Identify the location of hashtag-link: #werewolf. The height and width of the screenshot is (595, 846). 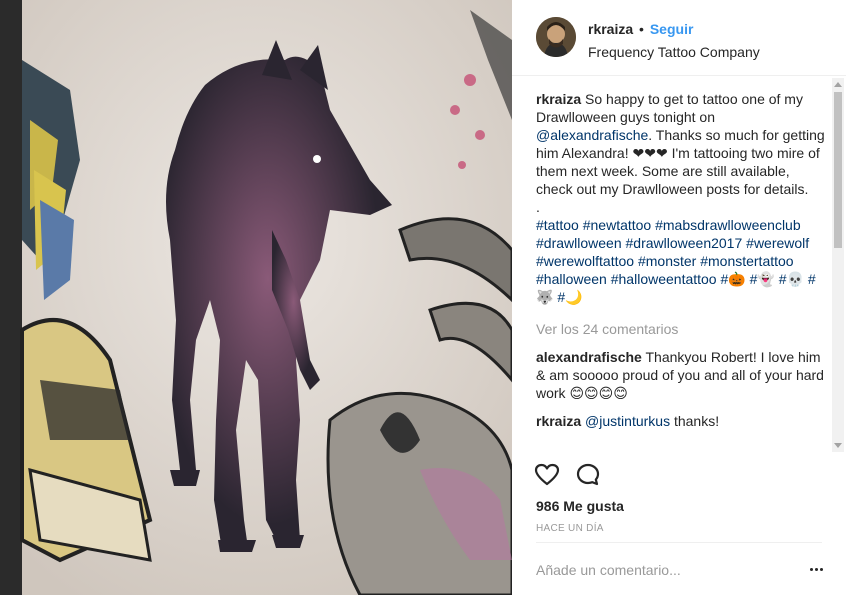
(777, 243).